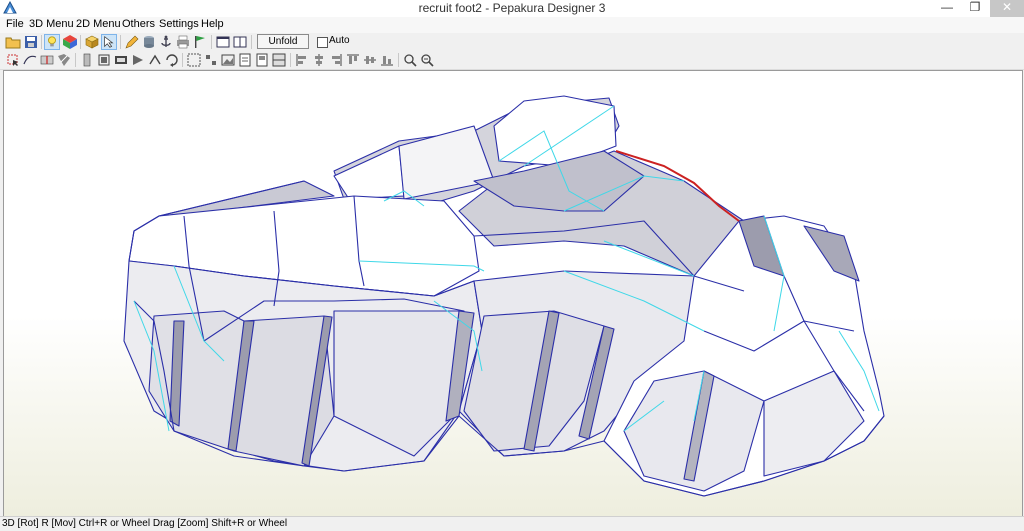  What do you see at coordinates (172, 60) in the screenshot?
I see `unfold-part-icon` at bounding box center [172, 60].